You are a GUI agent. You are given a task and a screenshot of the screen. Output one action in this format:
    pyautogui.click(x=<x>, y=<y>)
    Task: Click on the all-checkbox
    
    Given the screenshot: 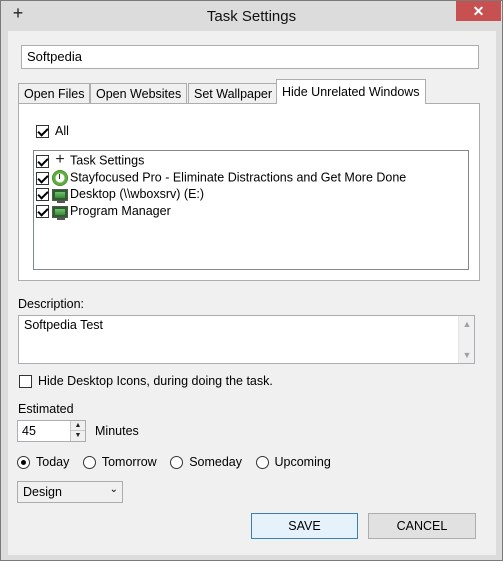 What is the action you would take?
    pyautogui.click(x=42, y=132)
    